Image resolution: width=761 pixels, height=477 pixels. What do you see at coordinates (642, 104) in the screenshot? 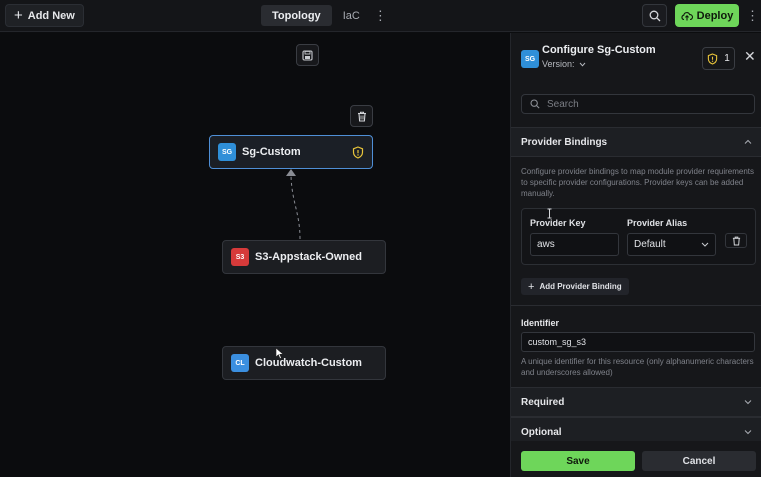
I see `search-input` at bounding box center [642, 104].